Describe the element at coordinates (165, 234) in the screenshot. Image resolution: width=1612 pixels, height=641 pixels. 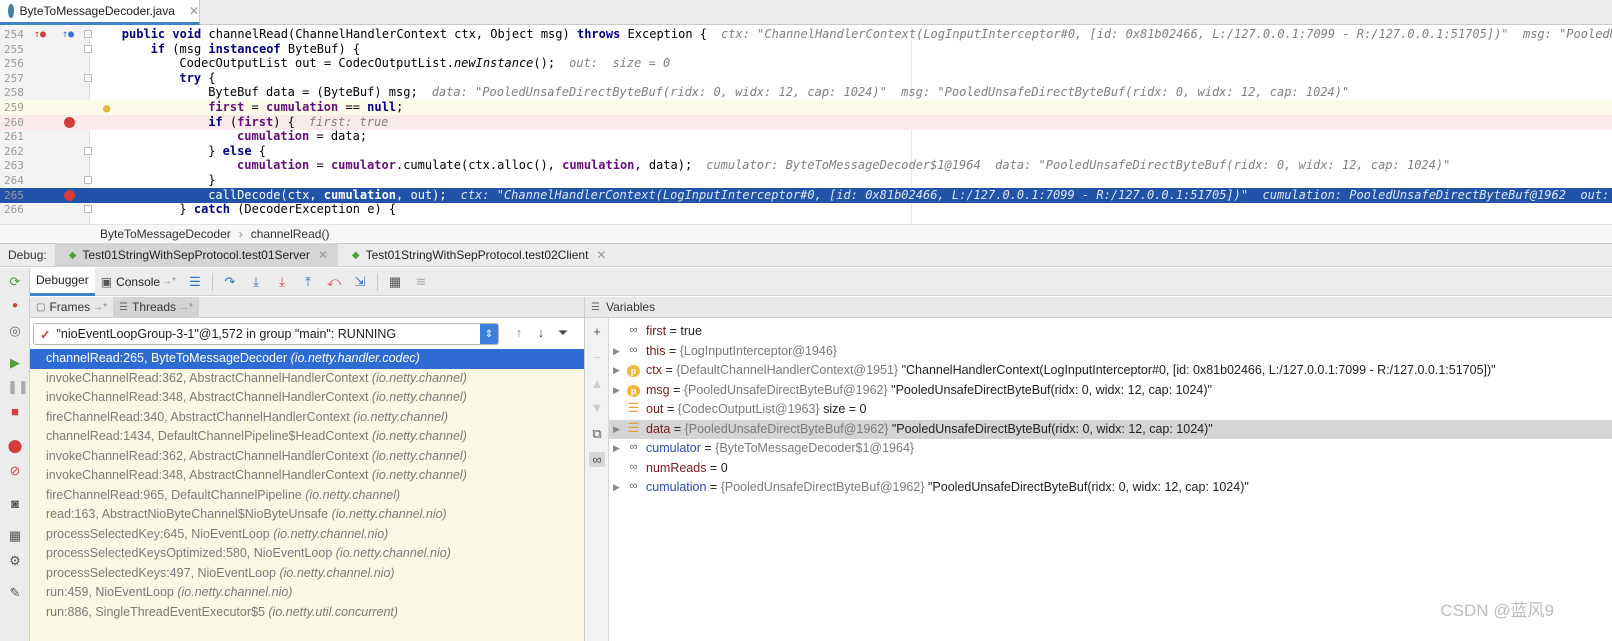
I see `breadcrumb-class: ByteToMessageDecoder` at that location.